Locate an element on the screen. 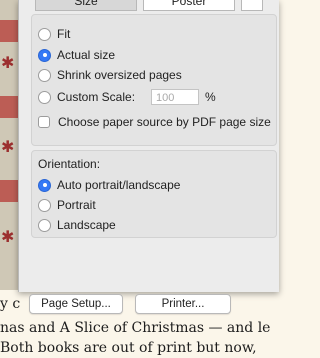 This screenshot has width=320, height=358. shrink-oversized-label: Shrink oversized pages is located at coordinates (119, 75).